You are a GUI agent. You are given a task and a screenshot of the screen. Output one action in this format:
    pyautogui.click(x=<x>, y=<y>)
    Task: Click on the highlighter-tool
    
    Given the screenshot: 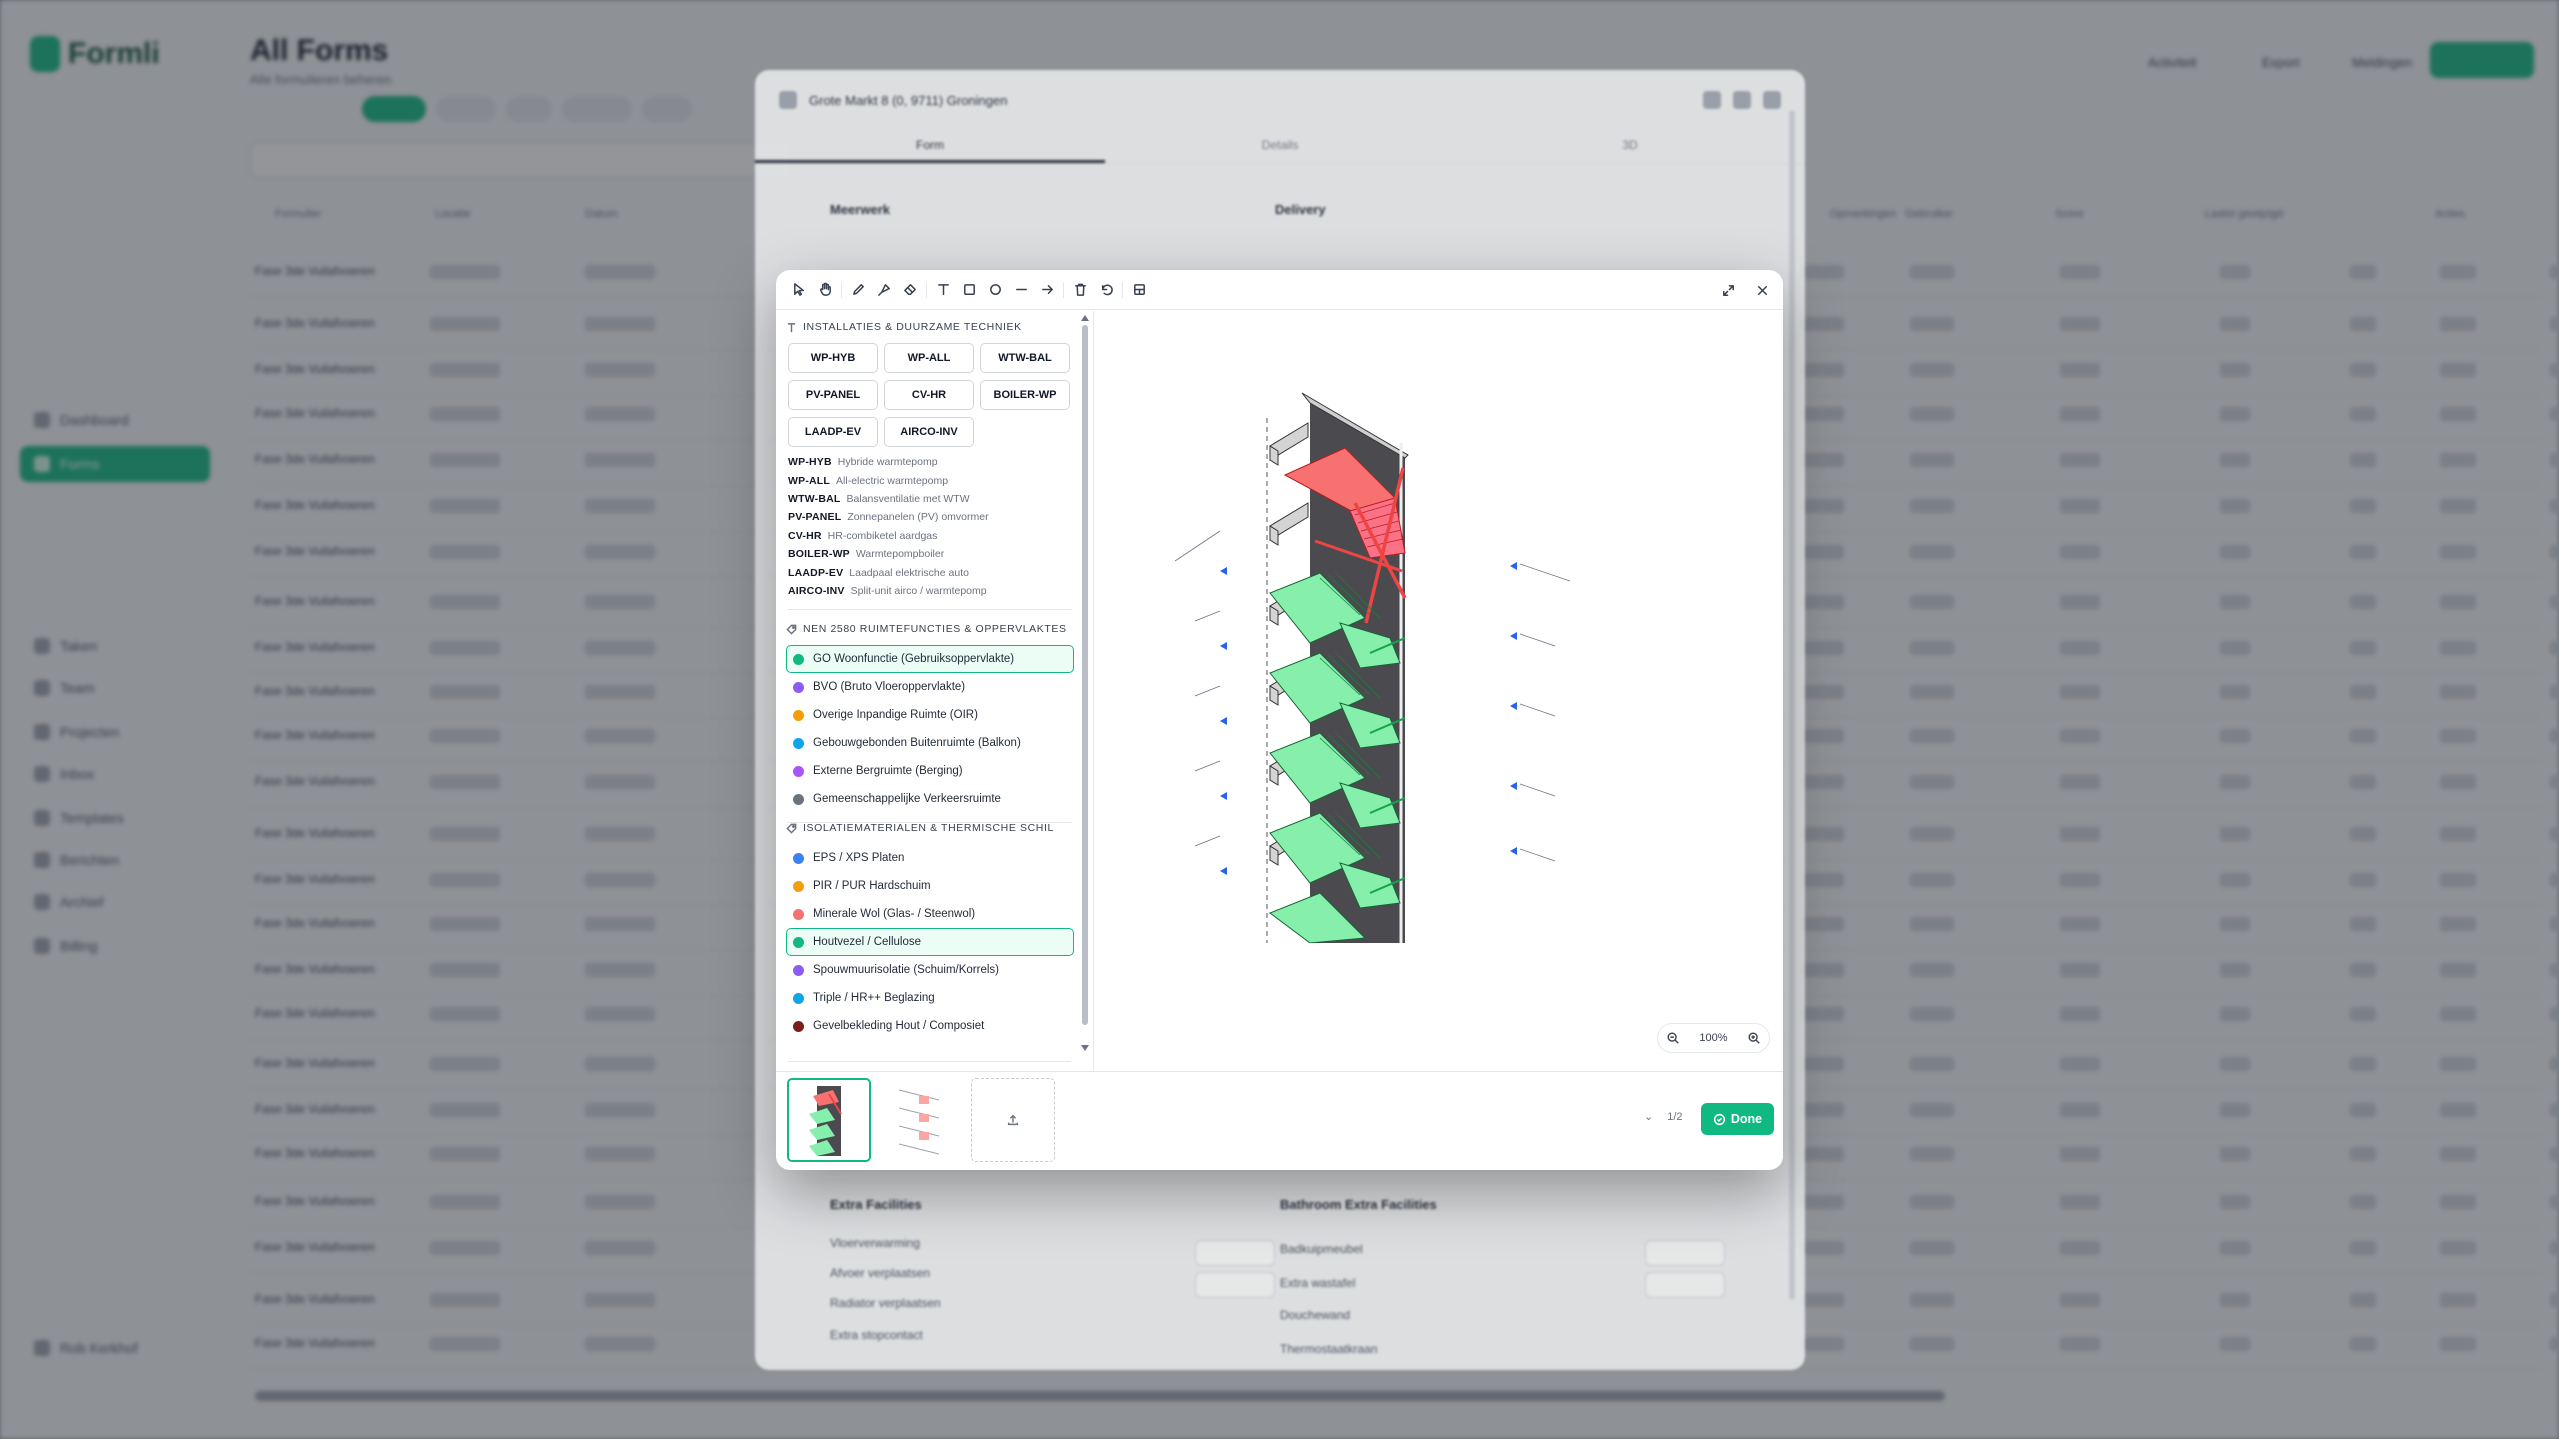 What is the action you would take?
    pyautogui.click(x=884, y=290)
    